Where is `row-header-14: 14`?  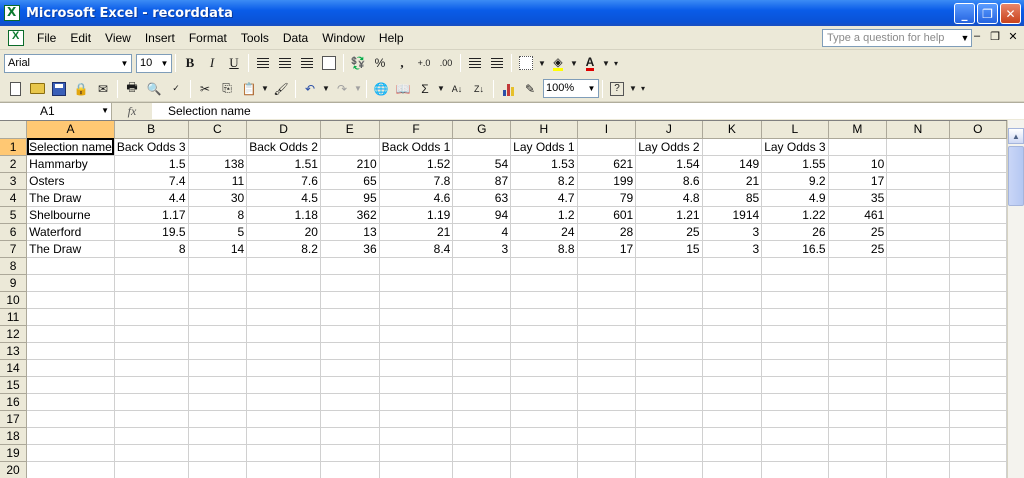
row-header-14: 14 is located at coordinates (14, 368).